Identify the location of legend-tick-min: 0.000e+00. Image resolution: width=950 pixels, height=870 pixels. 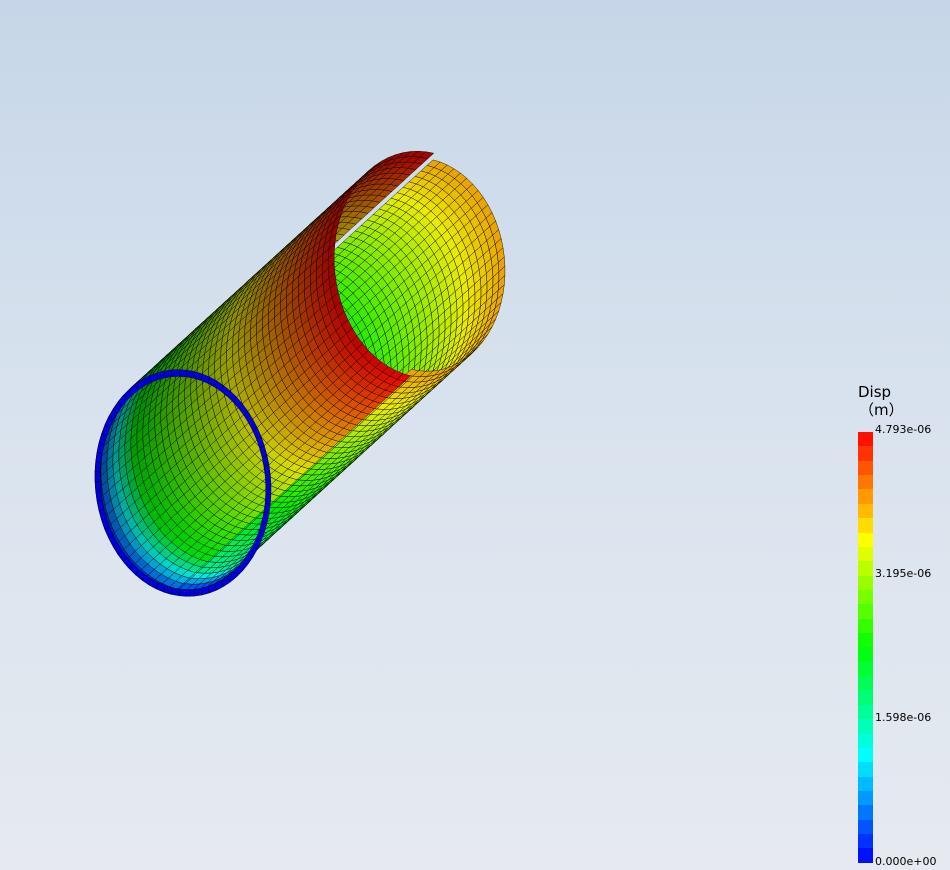
(906, 861).